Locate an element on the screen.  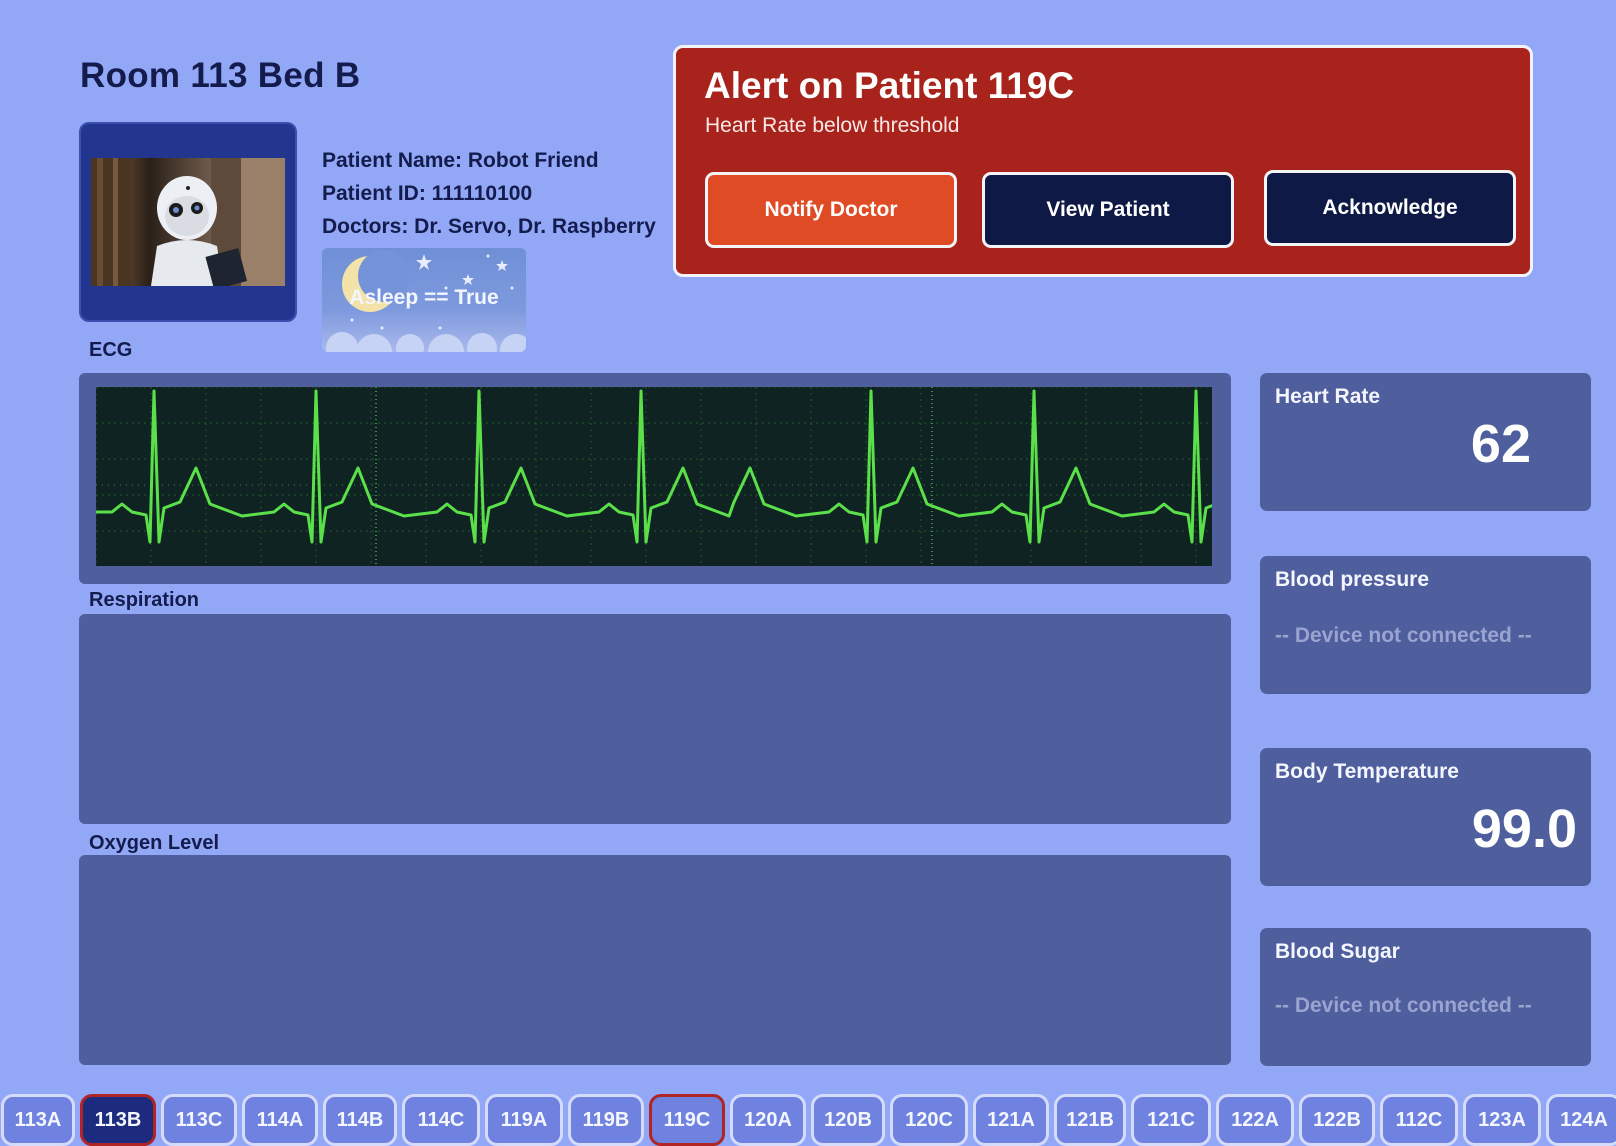
ecg-monitor is located at coordinates (654, 476).